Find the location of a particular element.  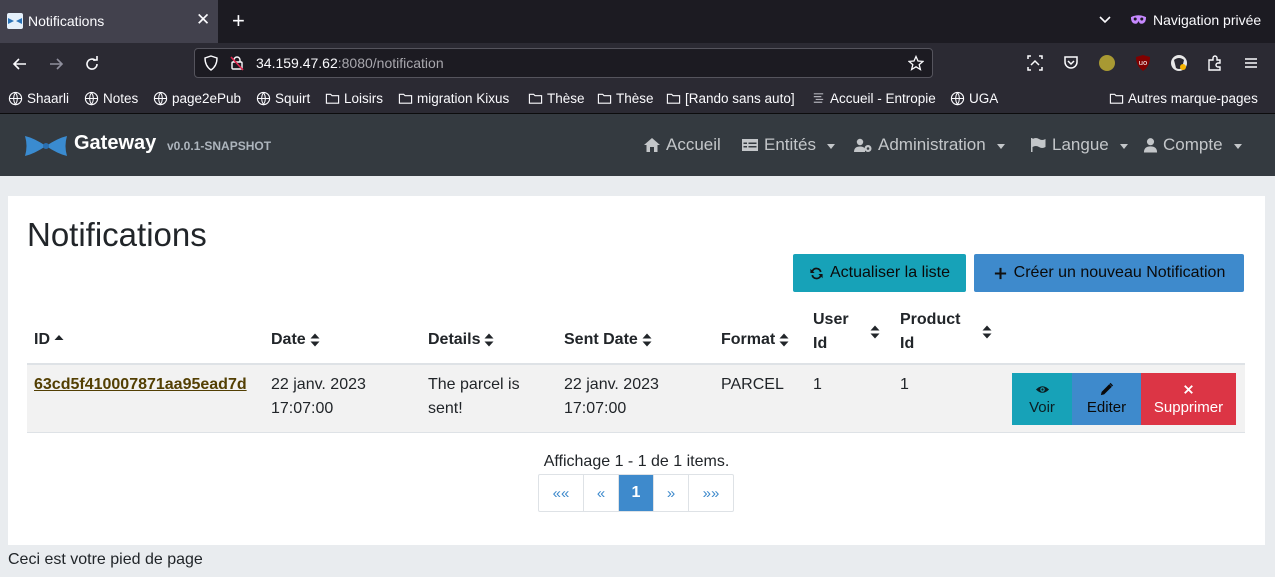

eye-icon is located at coordinates (1042, 389).